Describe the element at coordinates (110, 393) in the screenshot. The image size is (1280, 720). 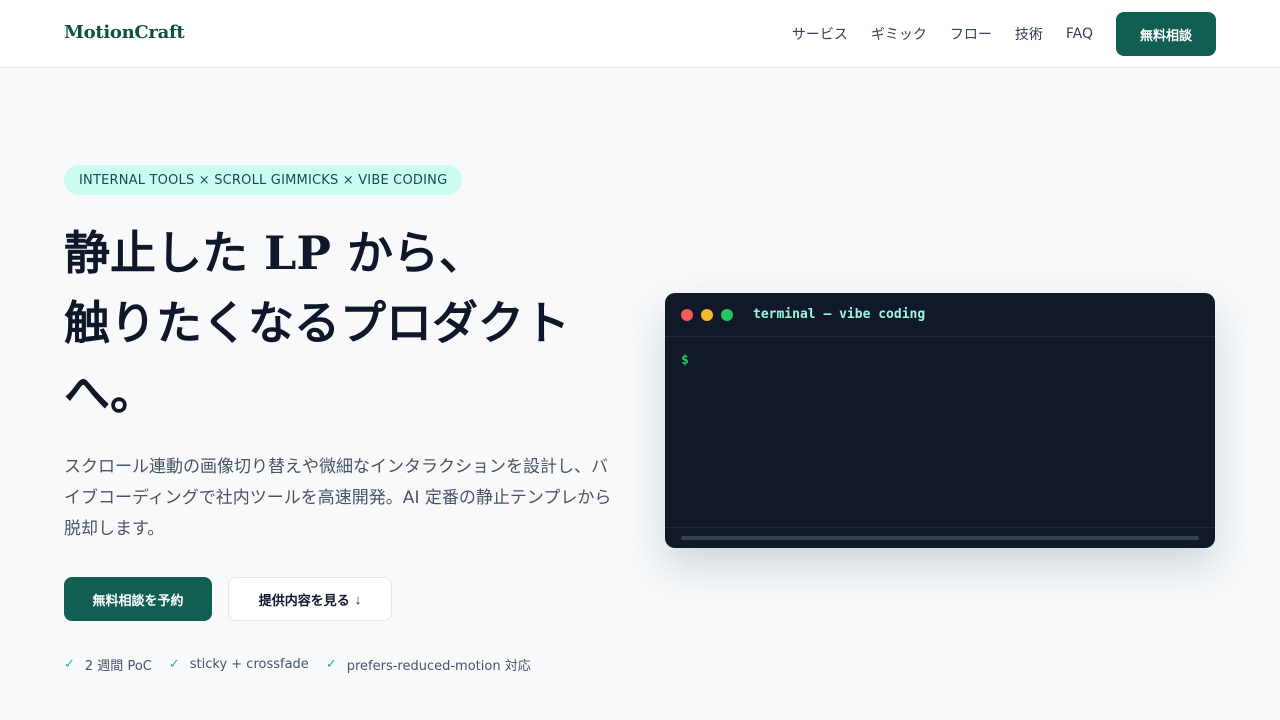
I see `headline-line-3: へ。` at that location.